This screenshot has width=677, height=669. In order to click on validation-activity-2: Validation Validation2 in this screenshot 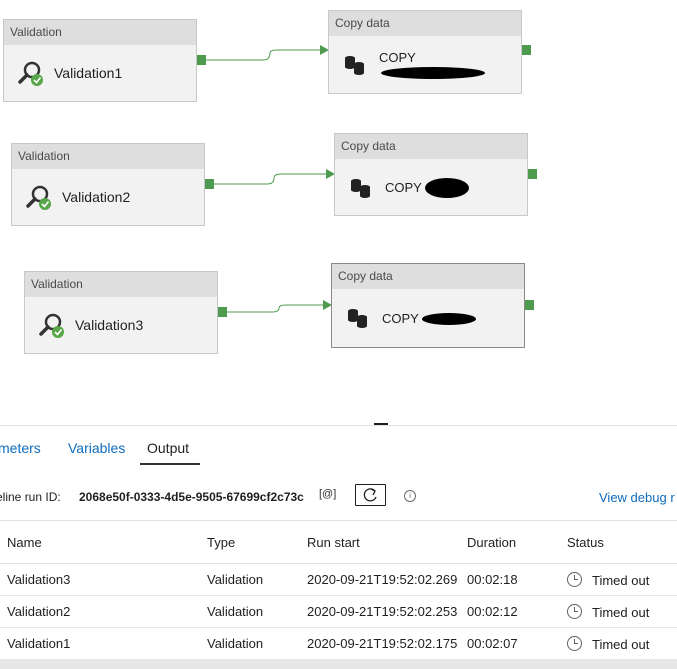, I will do `click(108, 184)`.